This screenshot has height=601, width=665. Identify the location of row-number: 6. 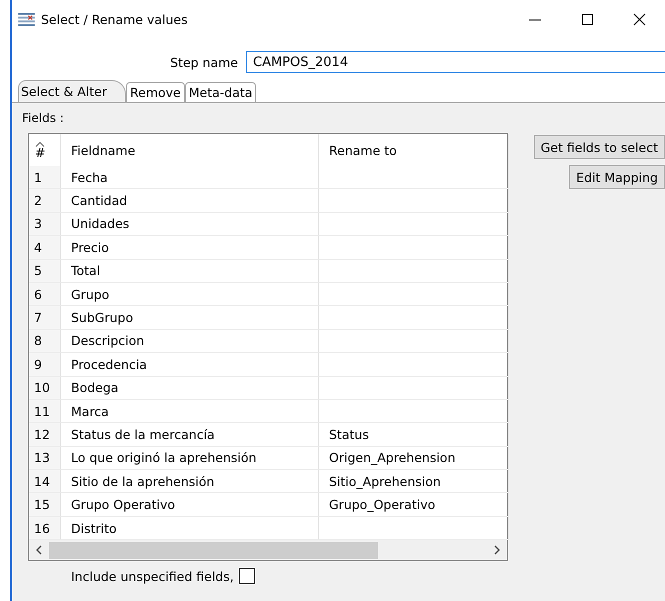
(45, 294).